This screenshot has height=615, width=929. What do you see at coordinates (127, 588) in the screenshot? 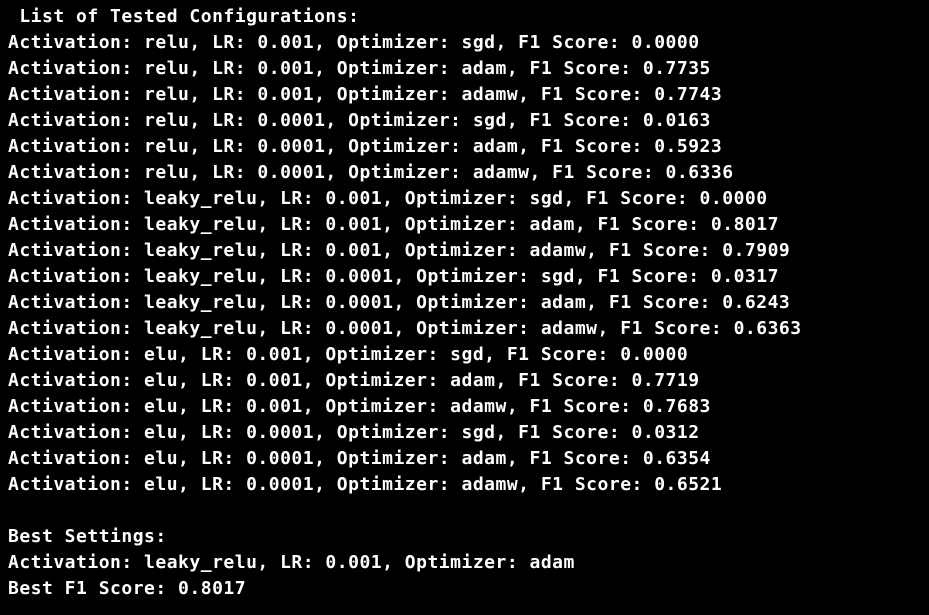
I see `best-f1-score: Best F1 Score: 0.8017` at bounding box center [127, 588].